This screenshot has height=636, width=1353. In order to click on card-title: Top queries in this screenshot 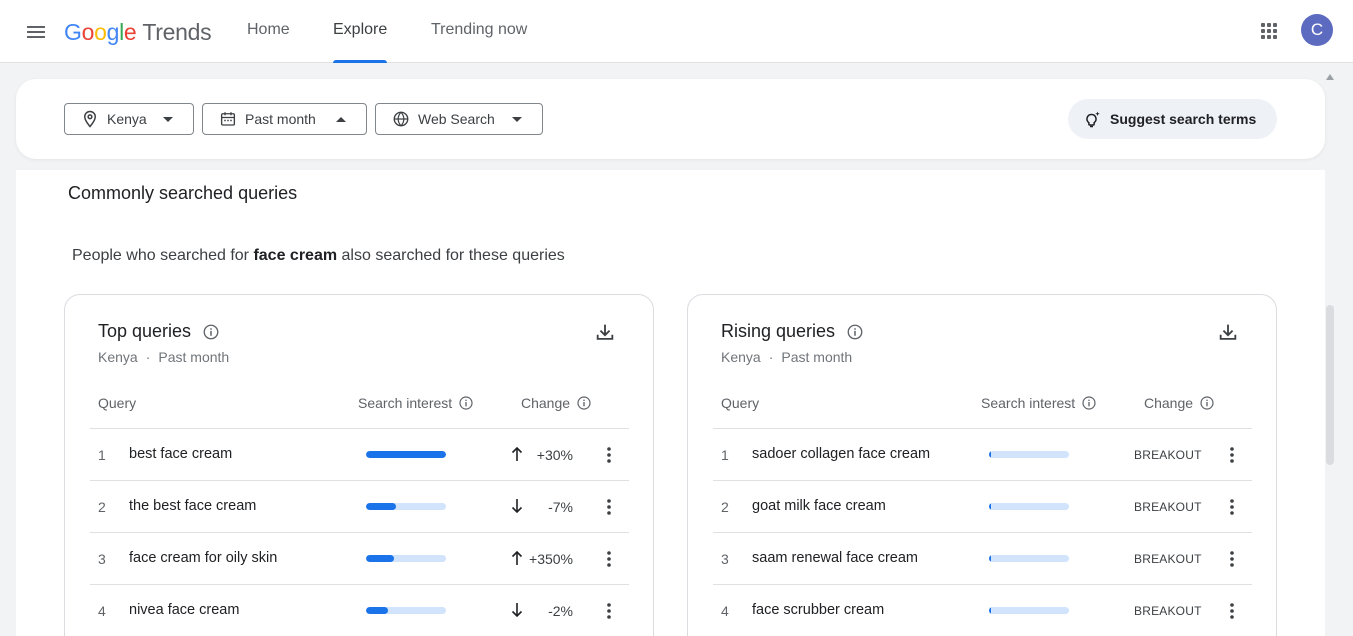, I will do `click(159, 331)`.